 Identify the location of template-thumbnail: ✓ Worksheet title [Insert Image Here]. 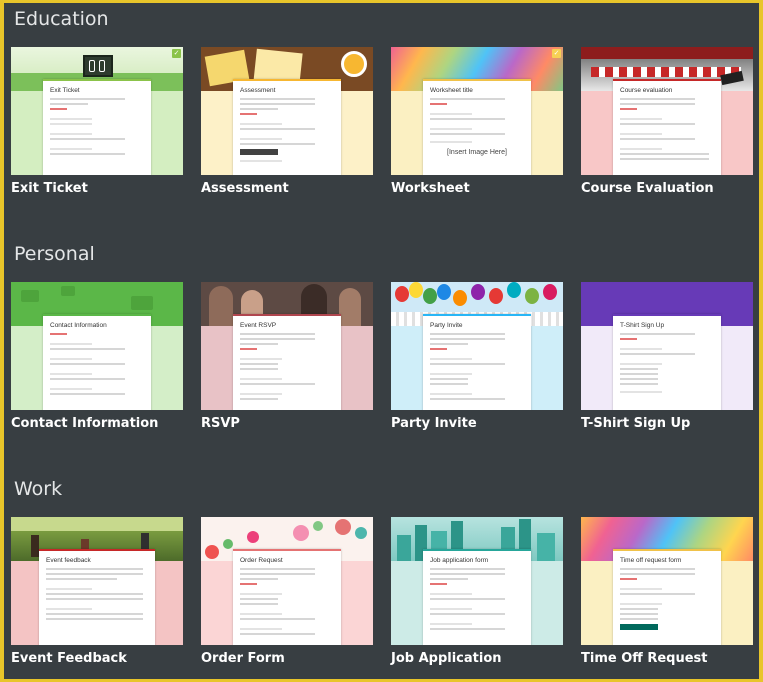
(477, 111).